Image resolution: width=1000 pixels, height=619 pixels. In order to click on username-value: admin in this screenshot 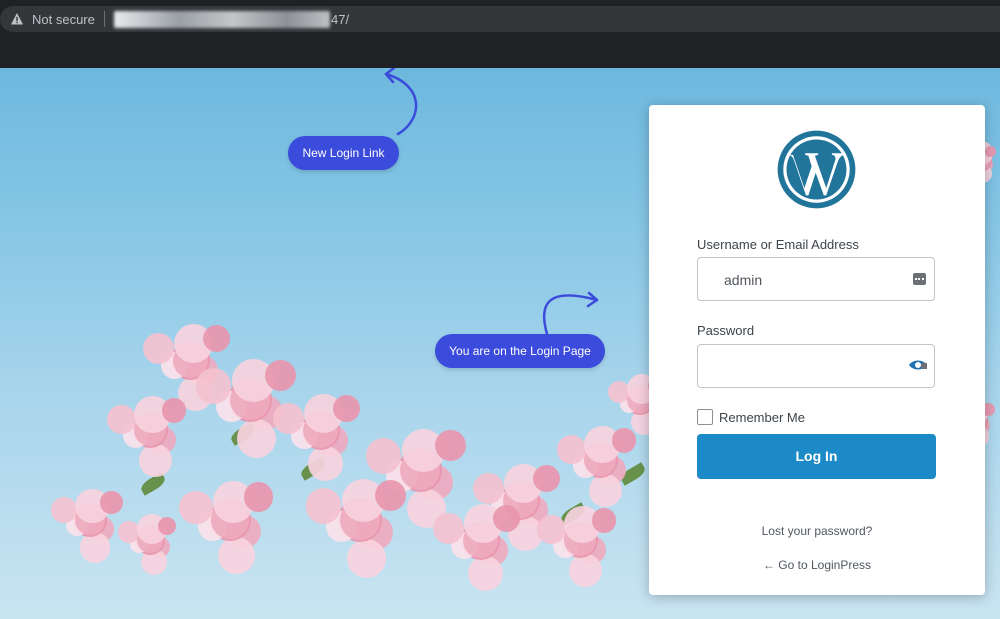, I will do `click(743, 280)`.